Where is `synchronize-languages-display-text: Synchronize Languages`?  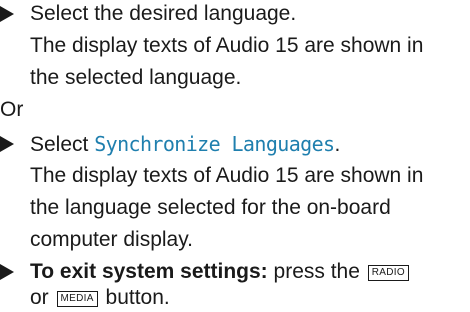 synchronize-languages-display-text: Synchronize Languages is located at coordinates (214, 144).